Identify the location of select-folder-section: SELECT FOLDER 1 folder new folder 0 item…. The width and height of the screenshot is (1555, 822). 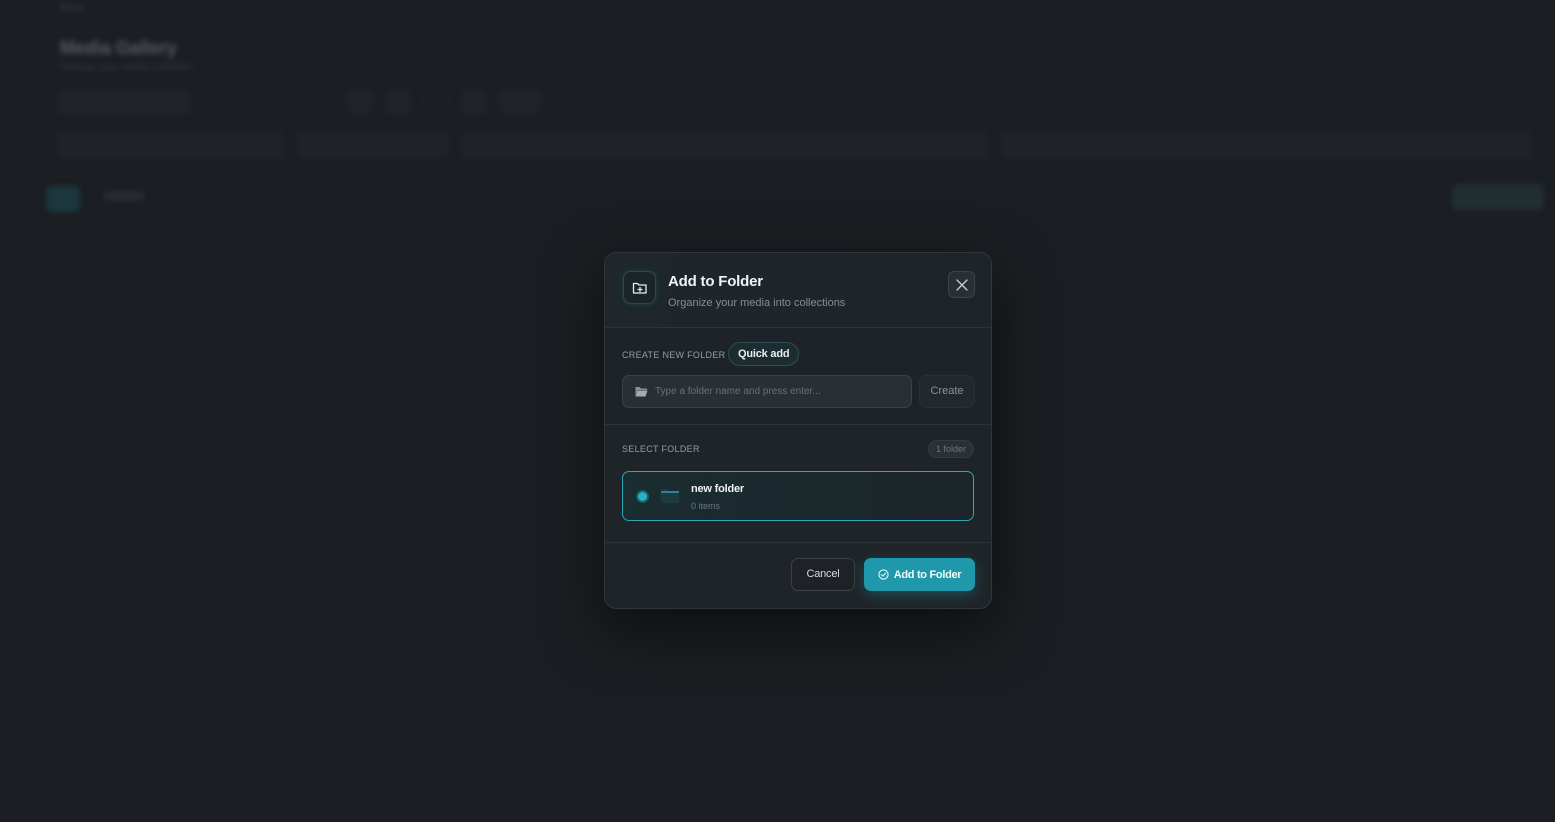
(798, 484).